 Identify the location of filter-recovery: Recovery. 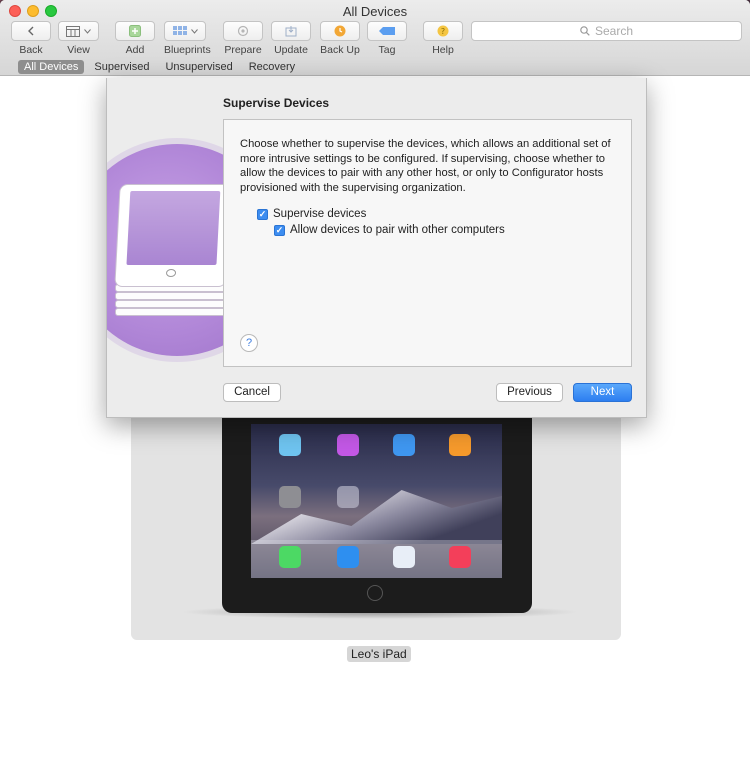
(272, 67).